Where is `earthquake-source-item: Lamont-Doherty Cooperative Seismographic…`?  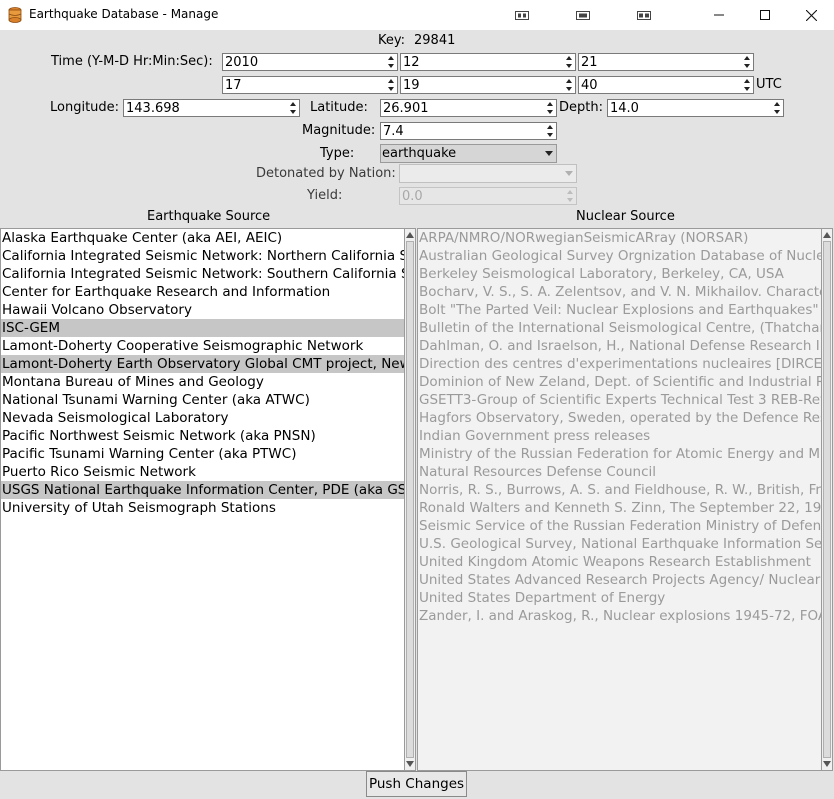
earthquake-source-item: Lamont-Doherty Cooperative Seismographic… is located at coordinates (202, 346).